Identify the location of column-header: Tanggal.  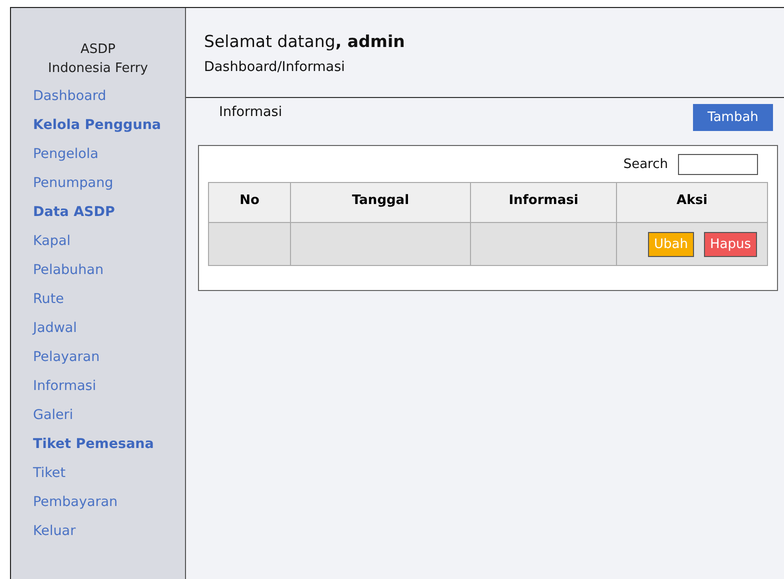
(380, 202).